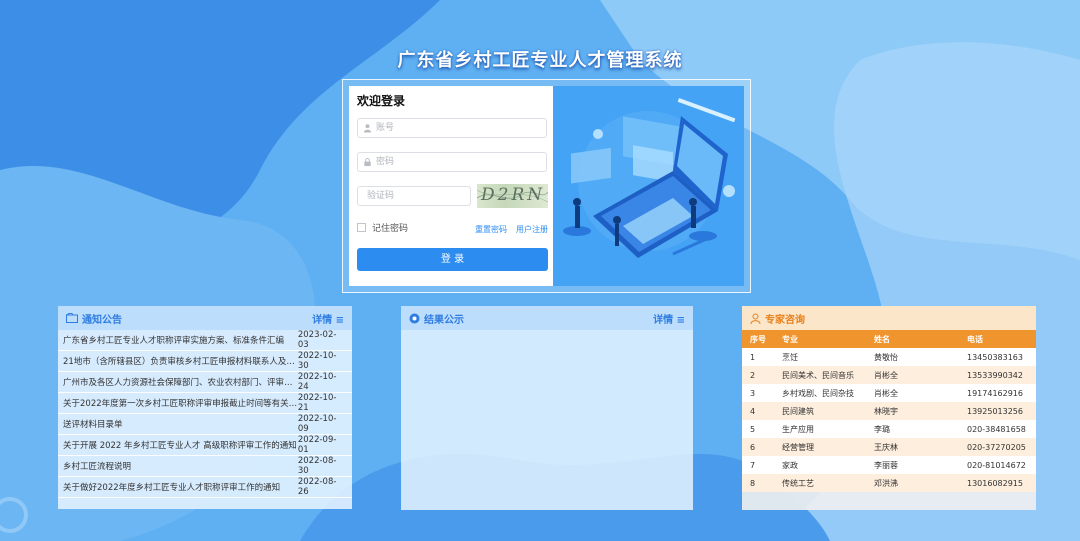  I want to click on login-button: 登 录, so click(452, 259).